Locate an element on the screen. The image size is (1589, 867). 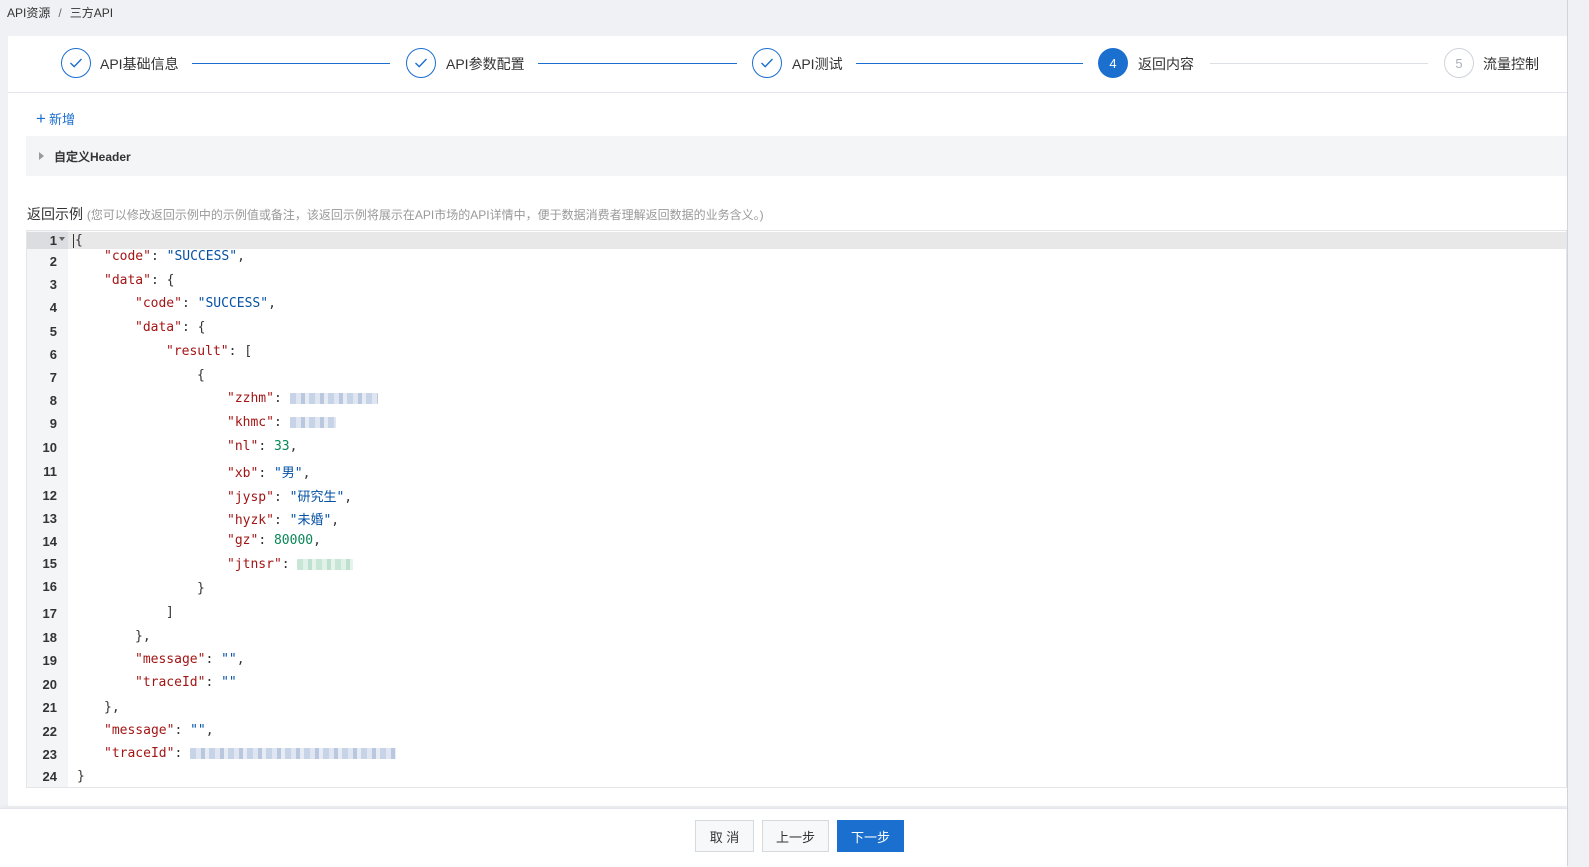
code-line-6: "result": [ is located at coordinates (209, 351).